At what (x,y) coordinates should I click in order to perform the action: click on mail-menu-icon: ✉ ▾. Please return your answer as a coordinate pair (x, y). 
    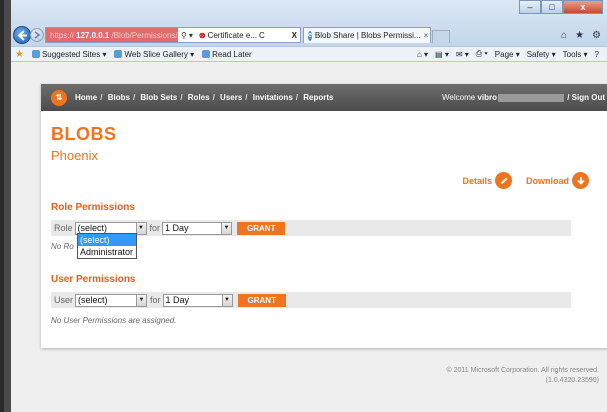
    Looking at the image, I should click on (462, 54).